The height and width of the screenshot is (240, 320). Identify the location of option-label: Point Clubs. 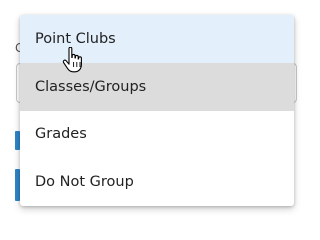
(75, 38).